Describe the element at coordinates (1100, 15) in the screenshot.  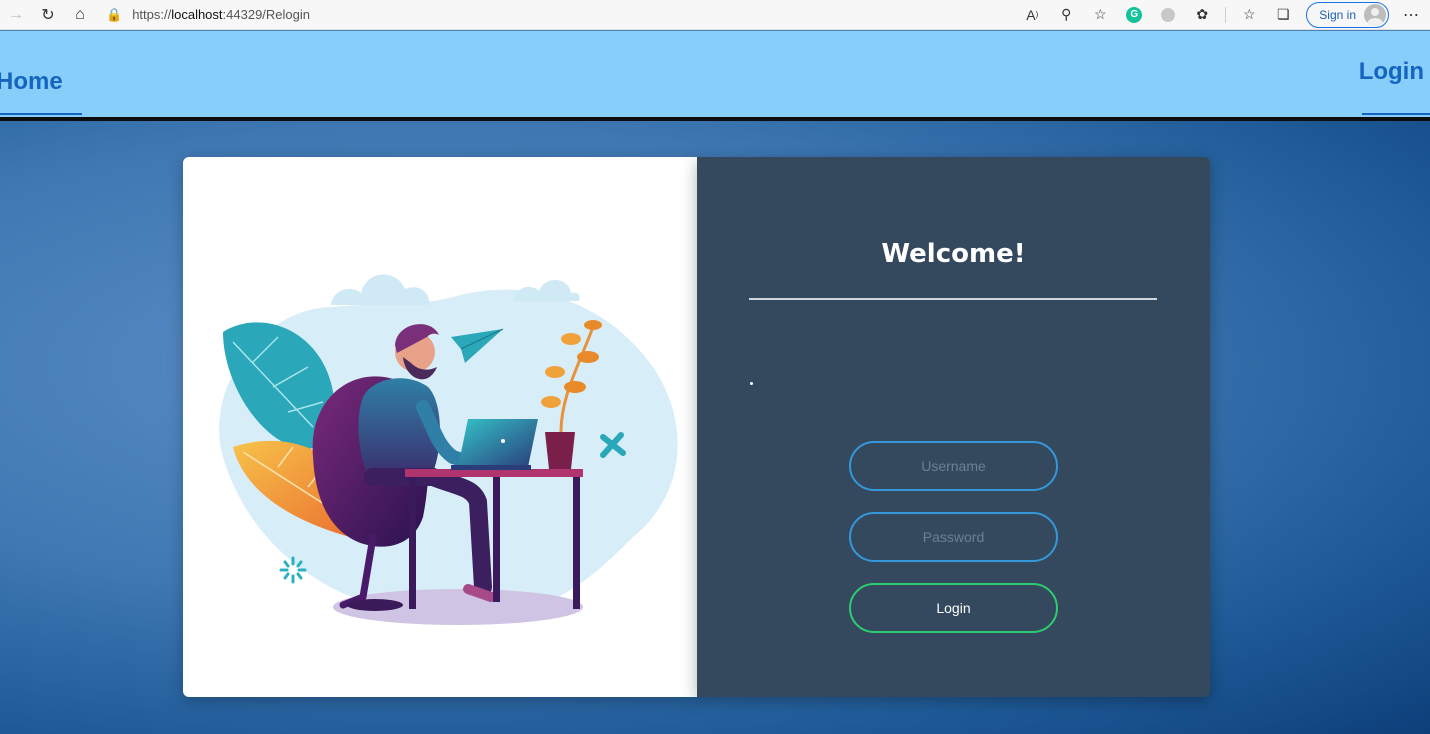
I see `favorite-add-icon: ☆` at that location.